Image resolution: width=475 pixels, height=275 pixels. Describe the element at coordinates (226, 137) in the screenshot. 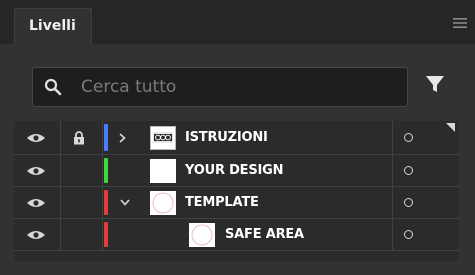

I see `layer-name: ISTRUZIONI` at that location.